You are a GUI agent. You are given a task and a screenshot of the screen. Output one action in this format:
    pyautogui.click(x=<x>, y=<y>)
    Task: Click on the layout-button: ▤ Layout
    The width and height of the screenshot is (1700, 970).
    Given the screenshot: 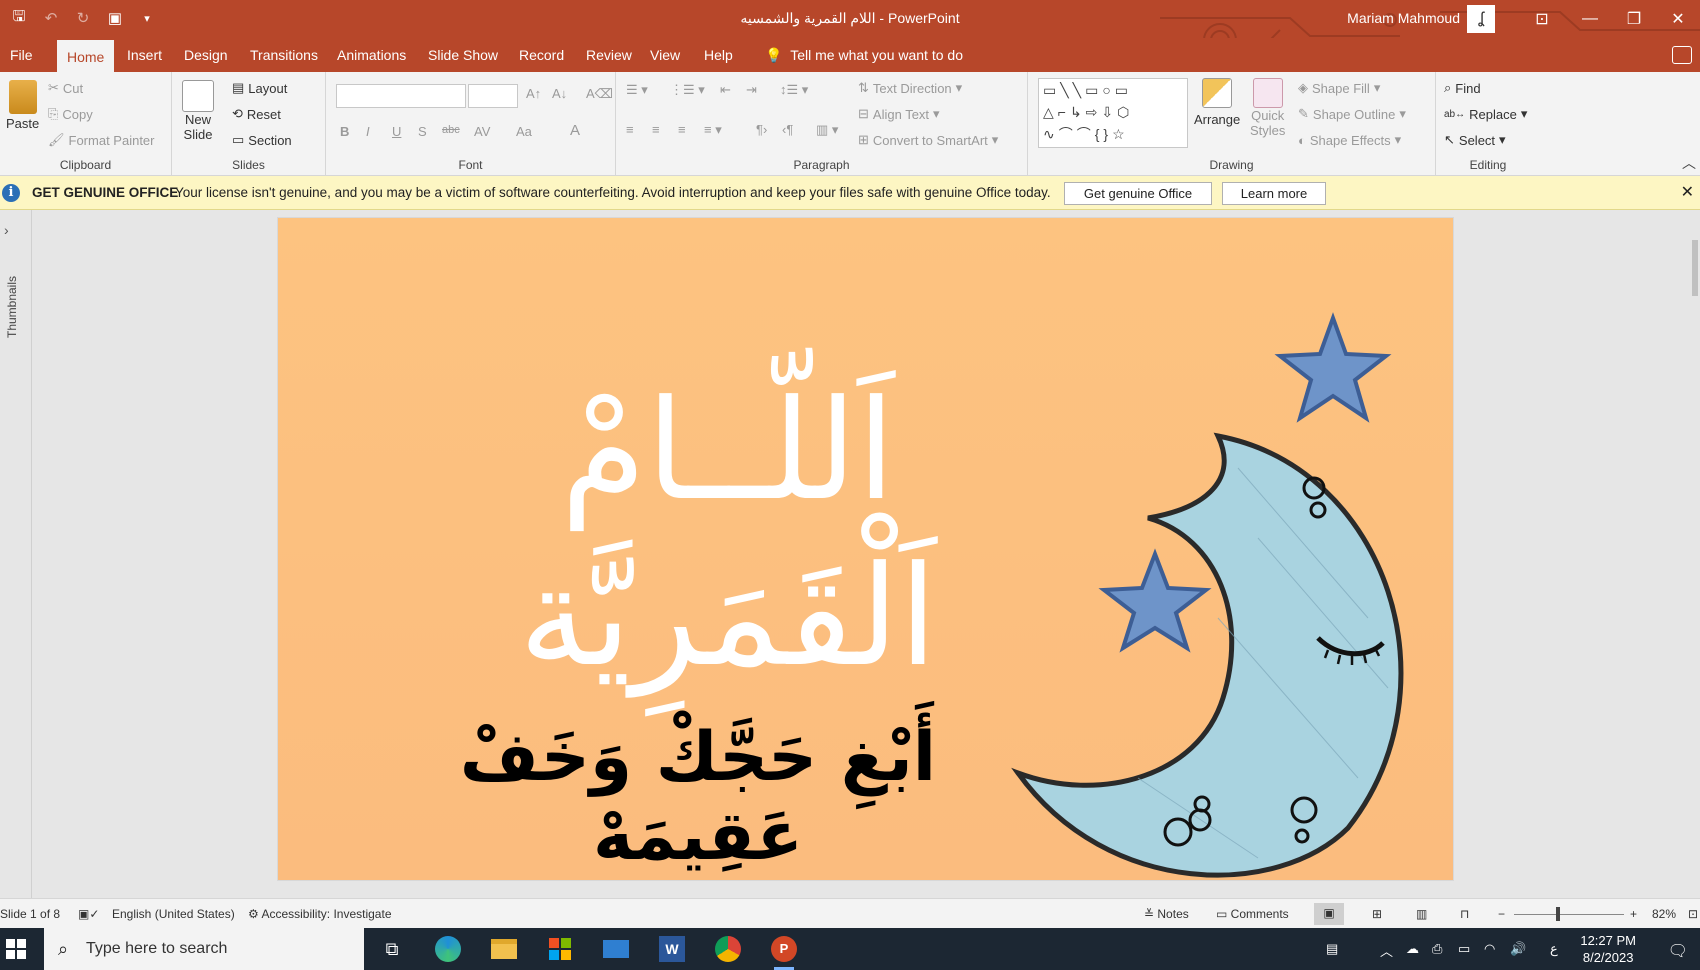 What is the action you would take?
    pyautogui.click(x=259, y=88)
    